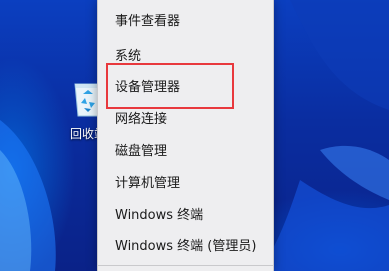  Describe the element at coordinates (185, 265) in the screenshot. I see `menu-separator` at that location.